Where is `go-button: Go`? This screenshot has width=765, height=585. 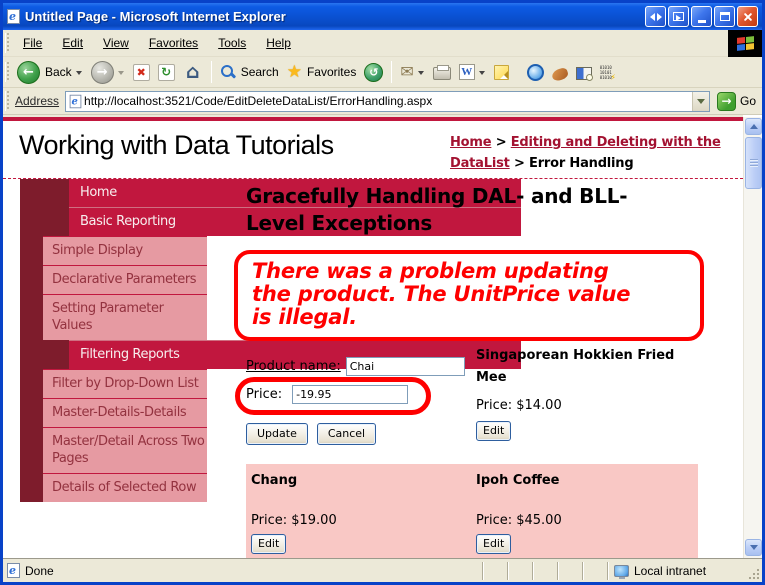 go-button: Go is located at coordinates (736, 101).